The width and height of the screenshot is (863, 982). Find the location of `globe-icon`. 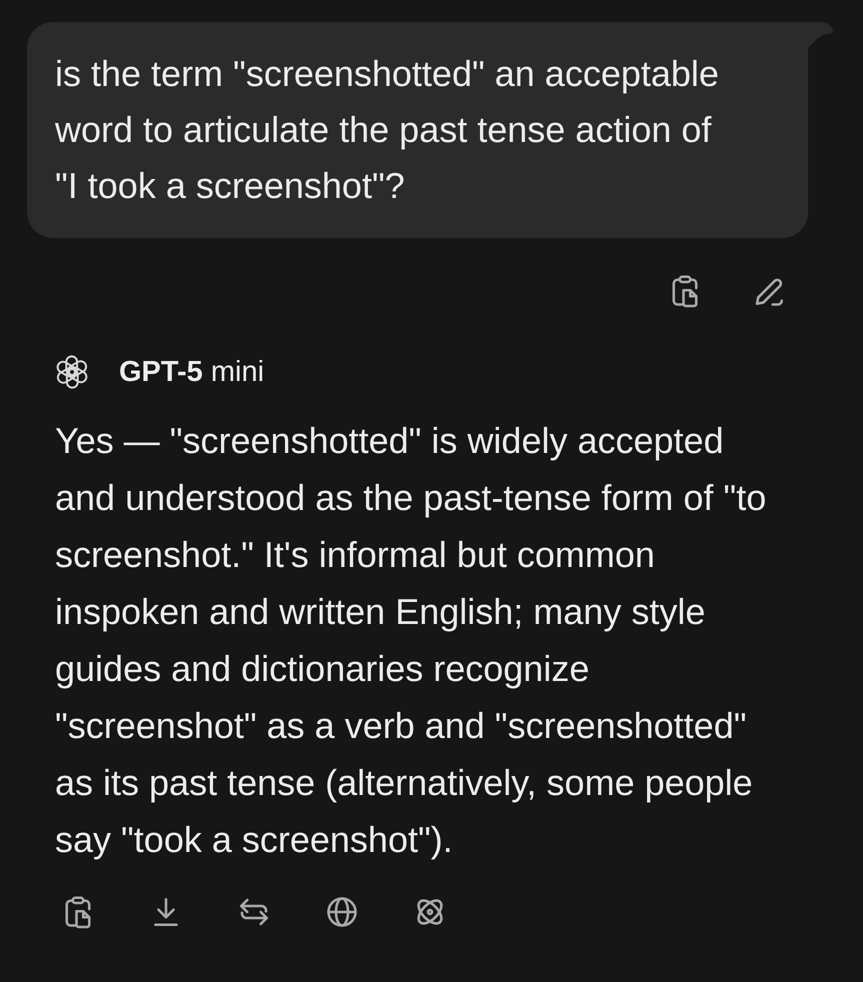

globe-icon is located at coordinates (342, 912).